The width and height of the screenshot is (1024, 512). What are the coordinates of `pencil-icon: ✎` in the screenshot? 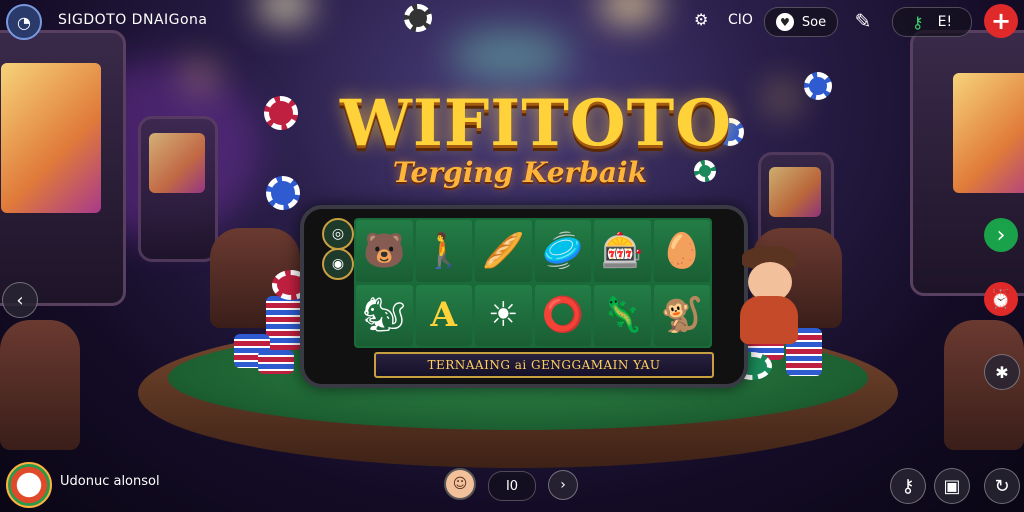 It's located at (863, 21).